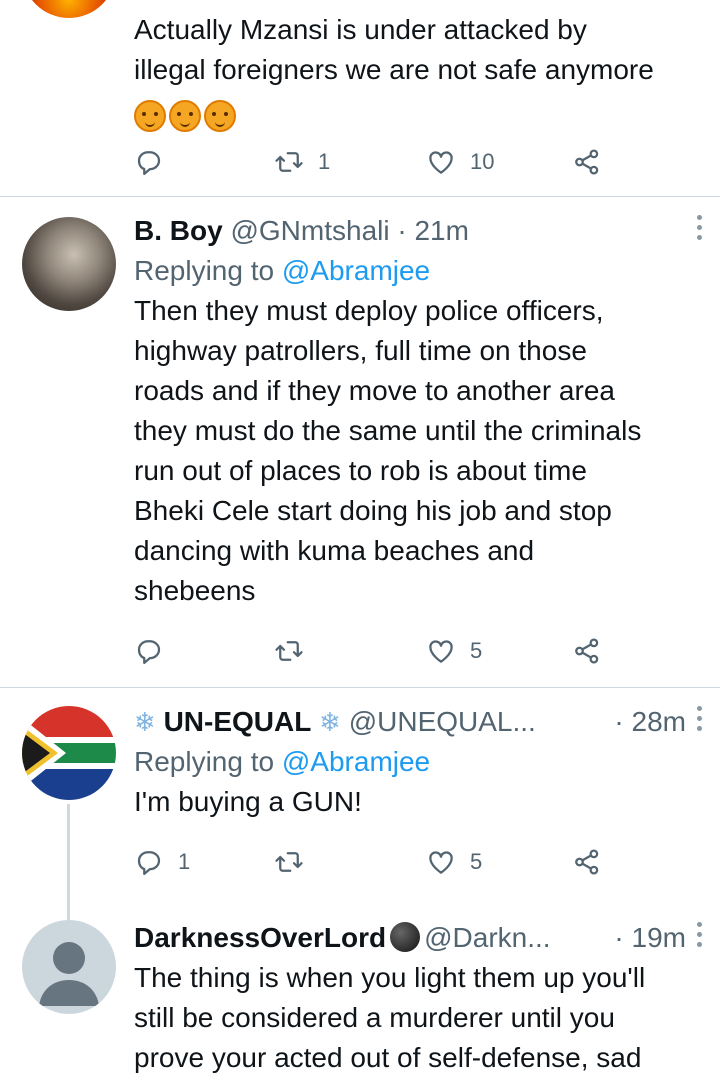 The image size is (720, 1076). What do you see at coordinates (369, 162) in the screenshot?
I see `tweet-actions: 1 10` at bounding box center [369, 162].